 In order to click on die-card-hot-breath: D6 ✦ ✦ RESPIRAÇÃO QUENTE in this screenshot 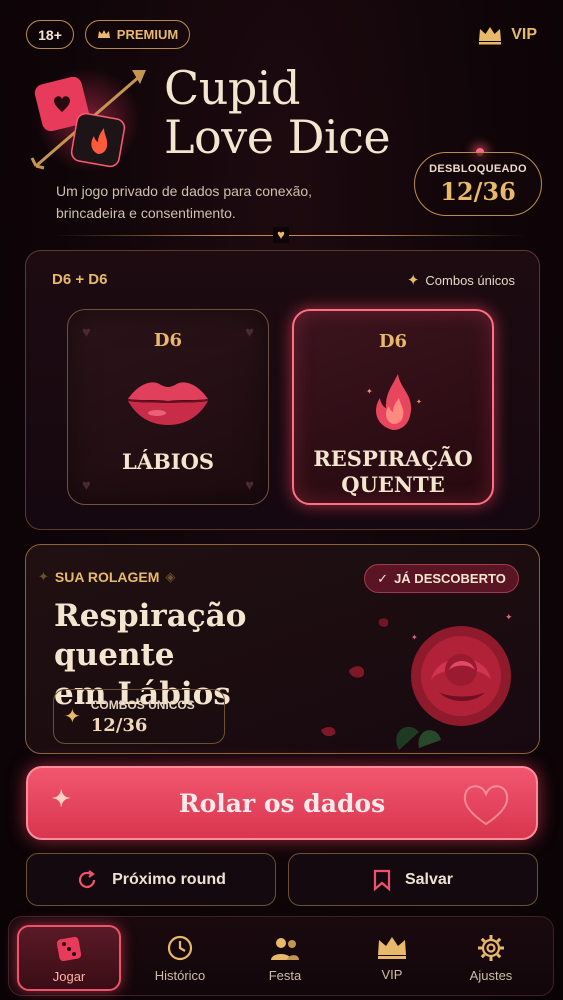, I will do `click(393, 407)`.